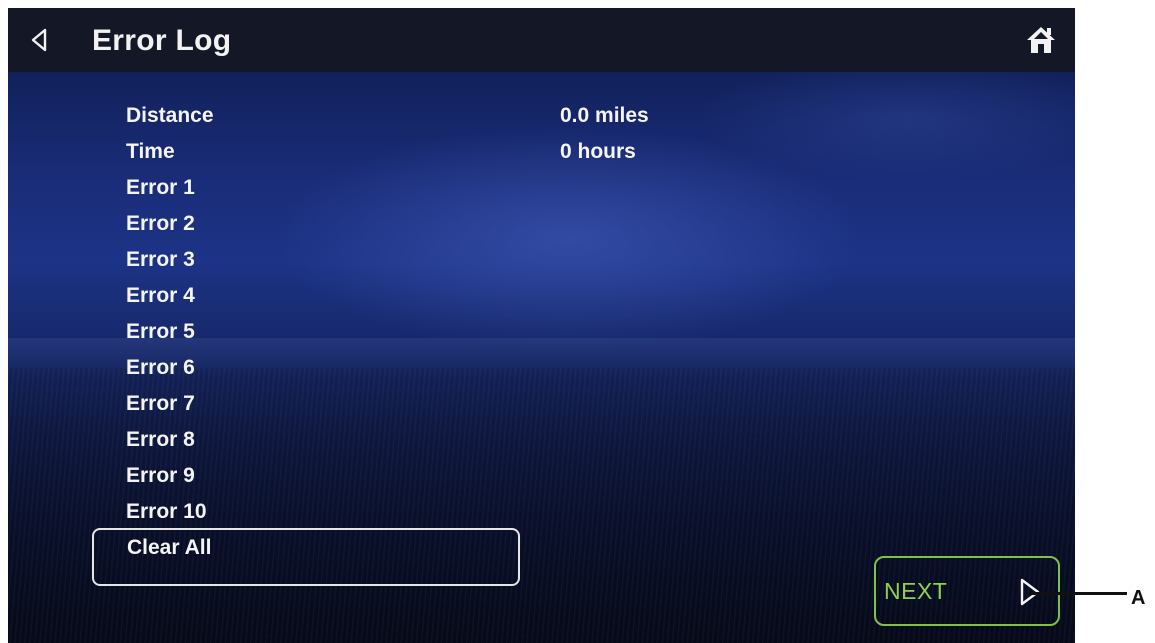 This screenshot has height=643, width=1155. What do you see at coordinates (160, 439) in the screenshot?
I see `log-row-label: Error 8` at bounding box center [160, 439].